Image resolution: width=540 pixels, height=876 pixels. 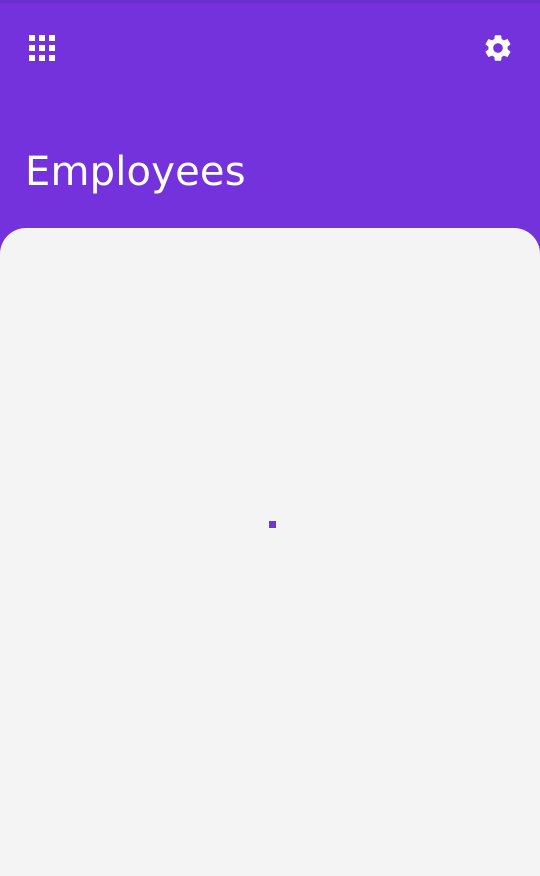 I want to click on apps-button, so click(x=42, y=48).